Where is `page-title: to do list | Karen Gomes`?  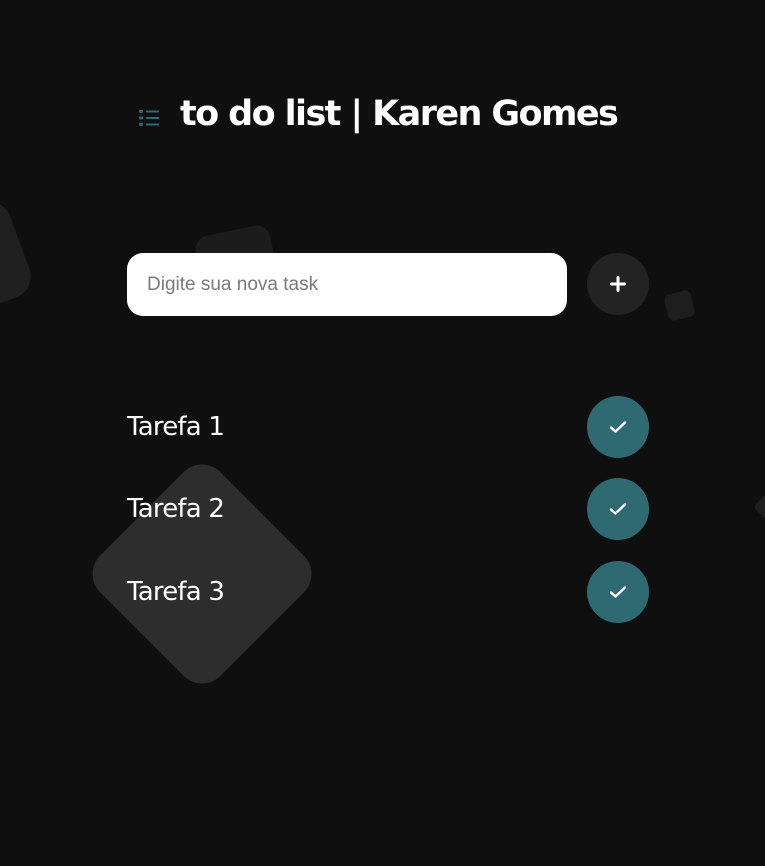 page-title: to do list | Karen Gomes is located at coordinates (399, 114).